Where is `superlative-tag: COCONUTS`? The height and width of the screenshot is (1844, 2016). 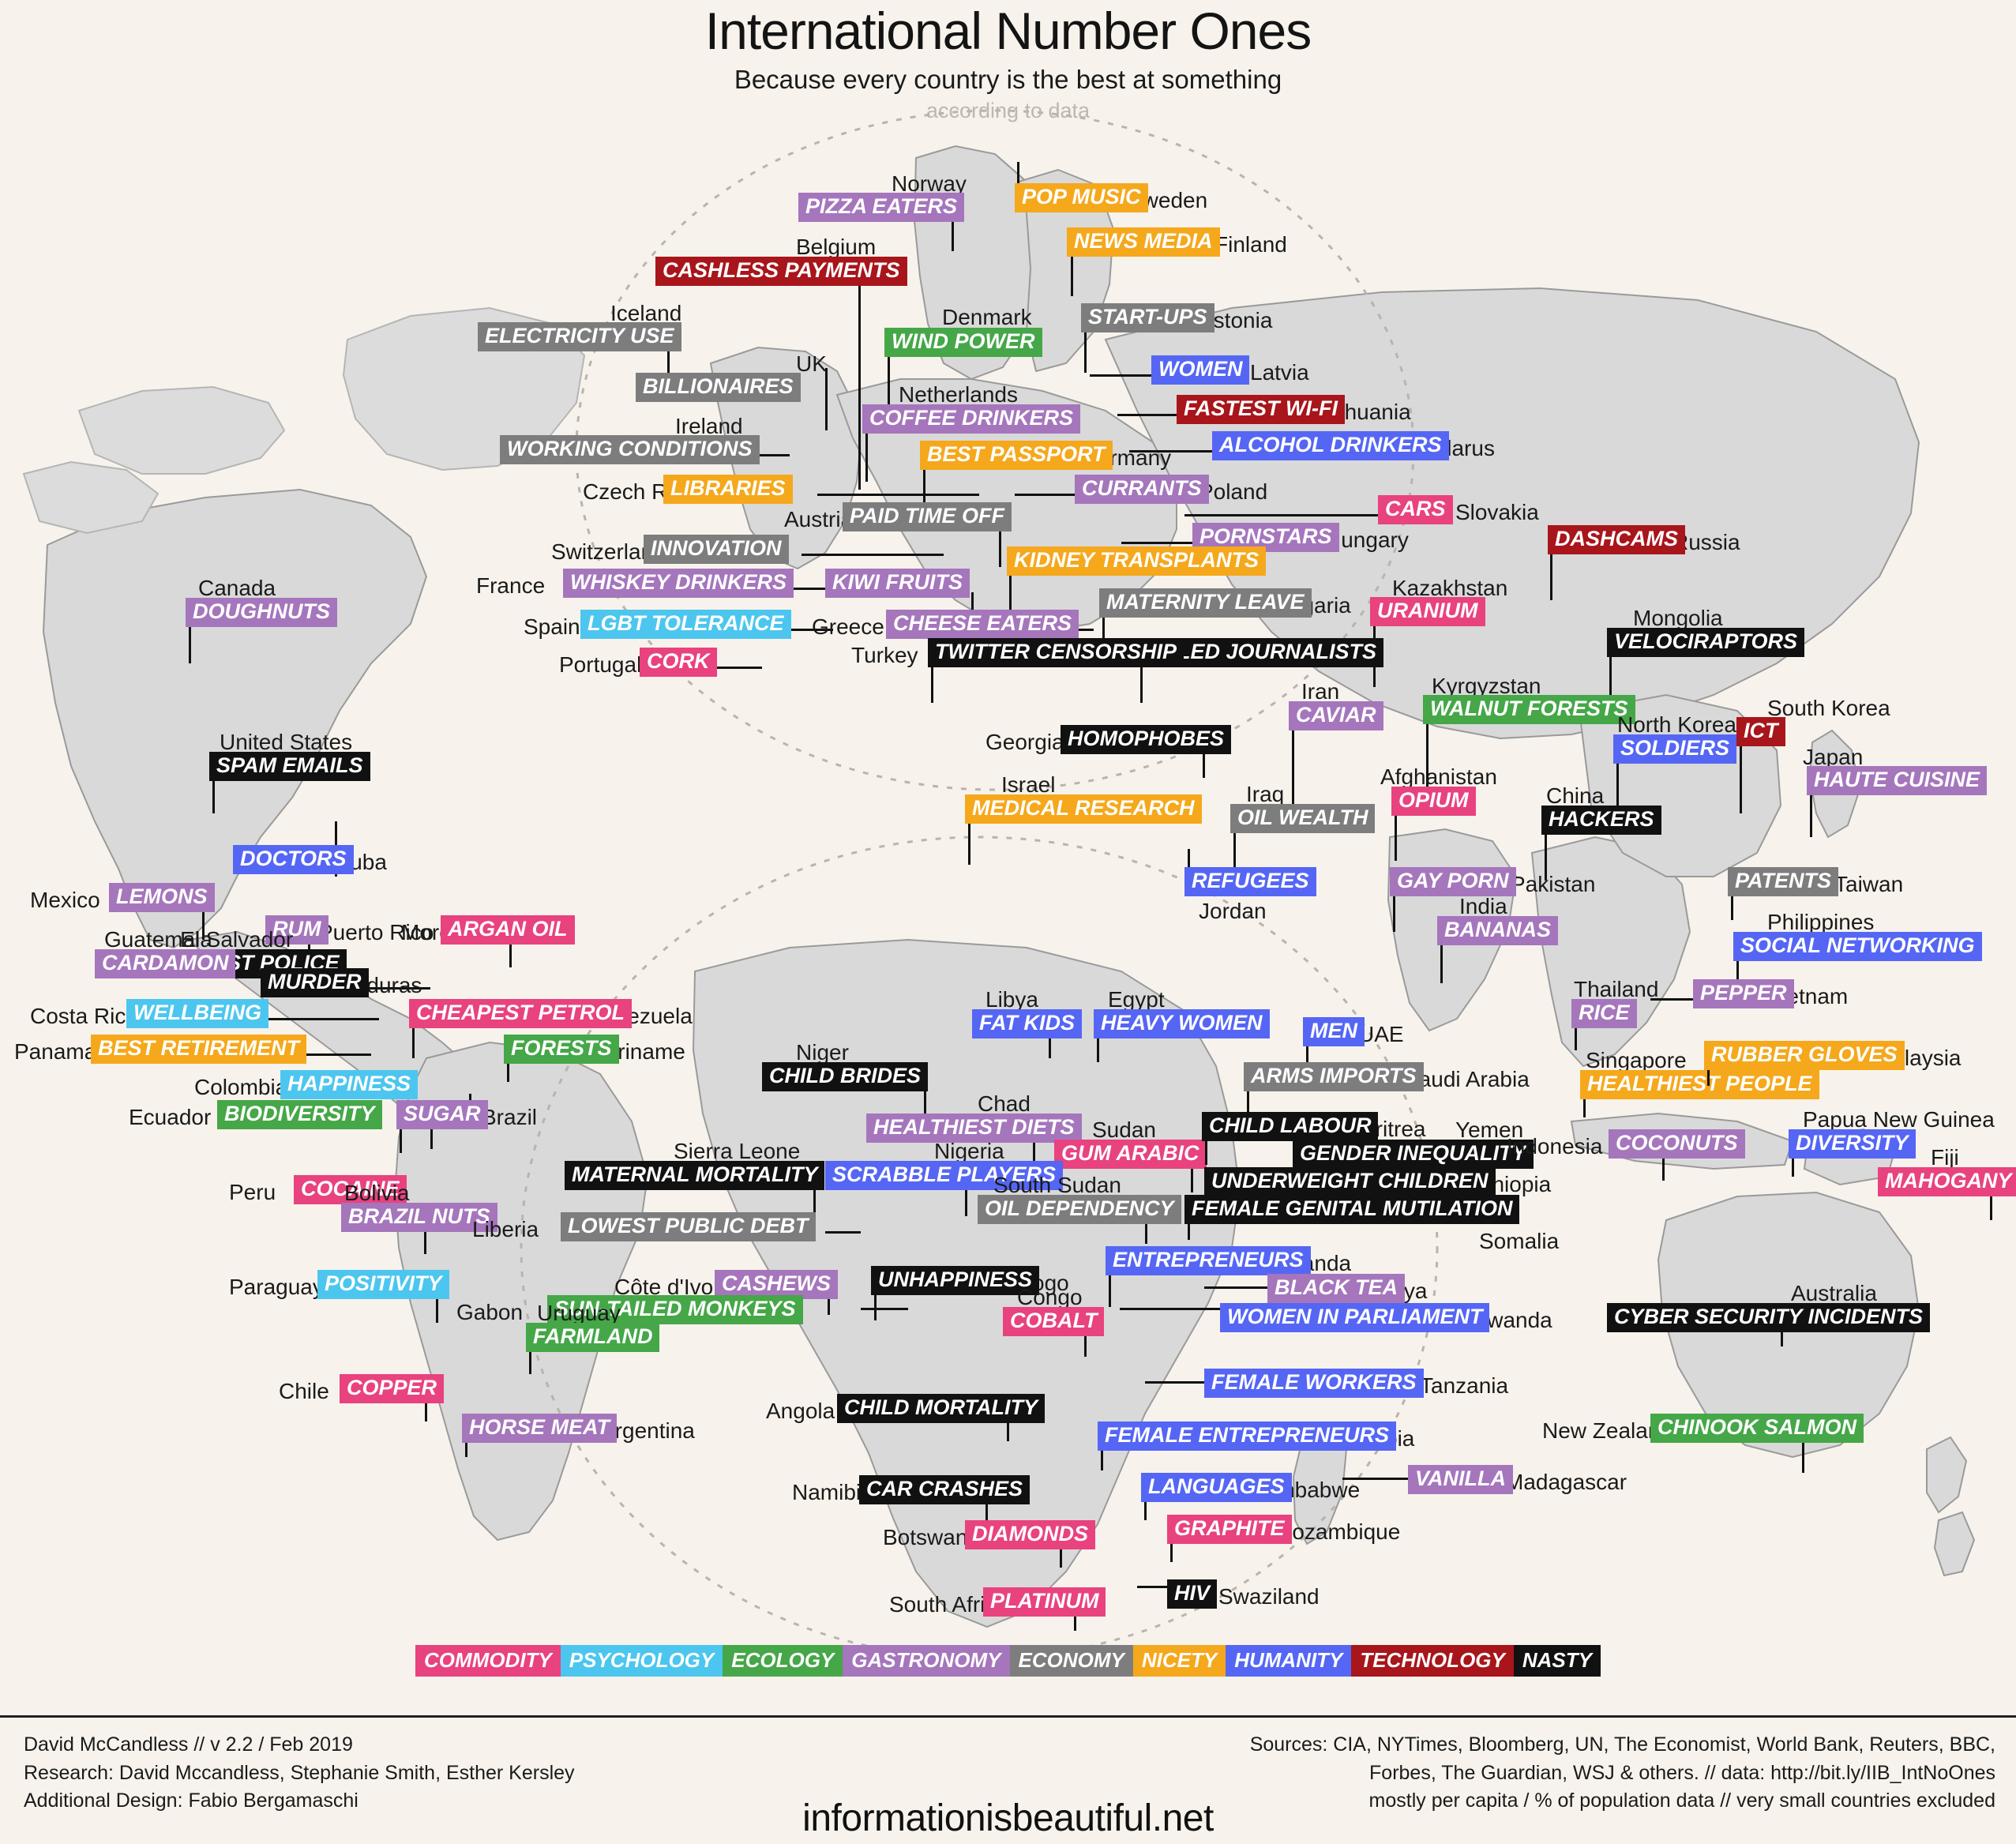
superlative-tag: COCONUTS is located at coordinates (1677, 1144).